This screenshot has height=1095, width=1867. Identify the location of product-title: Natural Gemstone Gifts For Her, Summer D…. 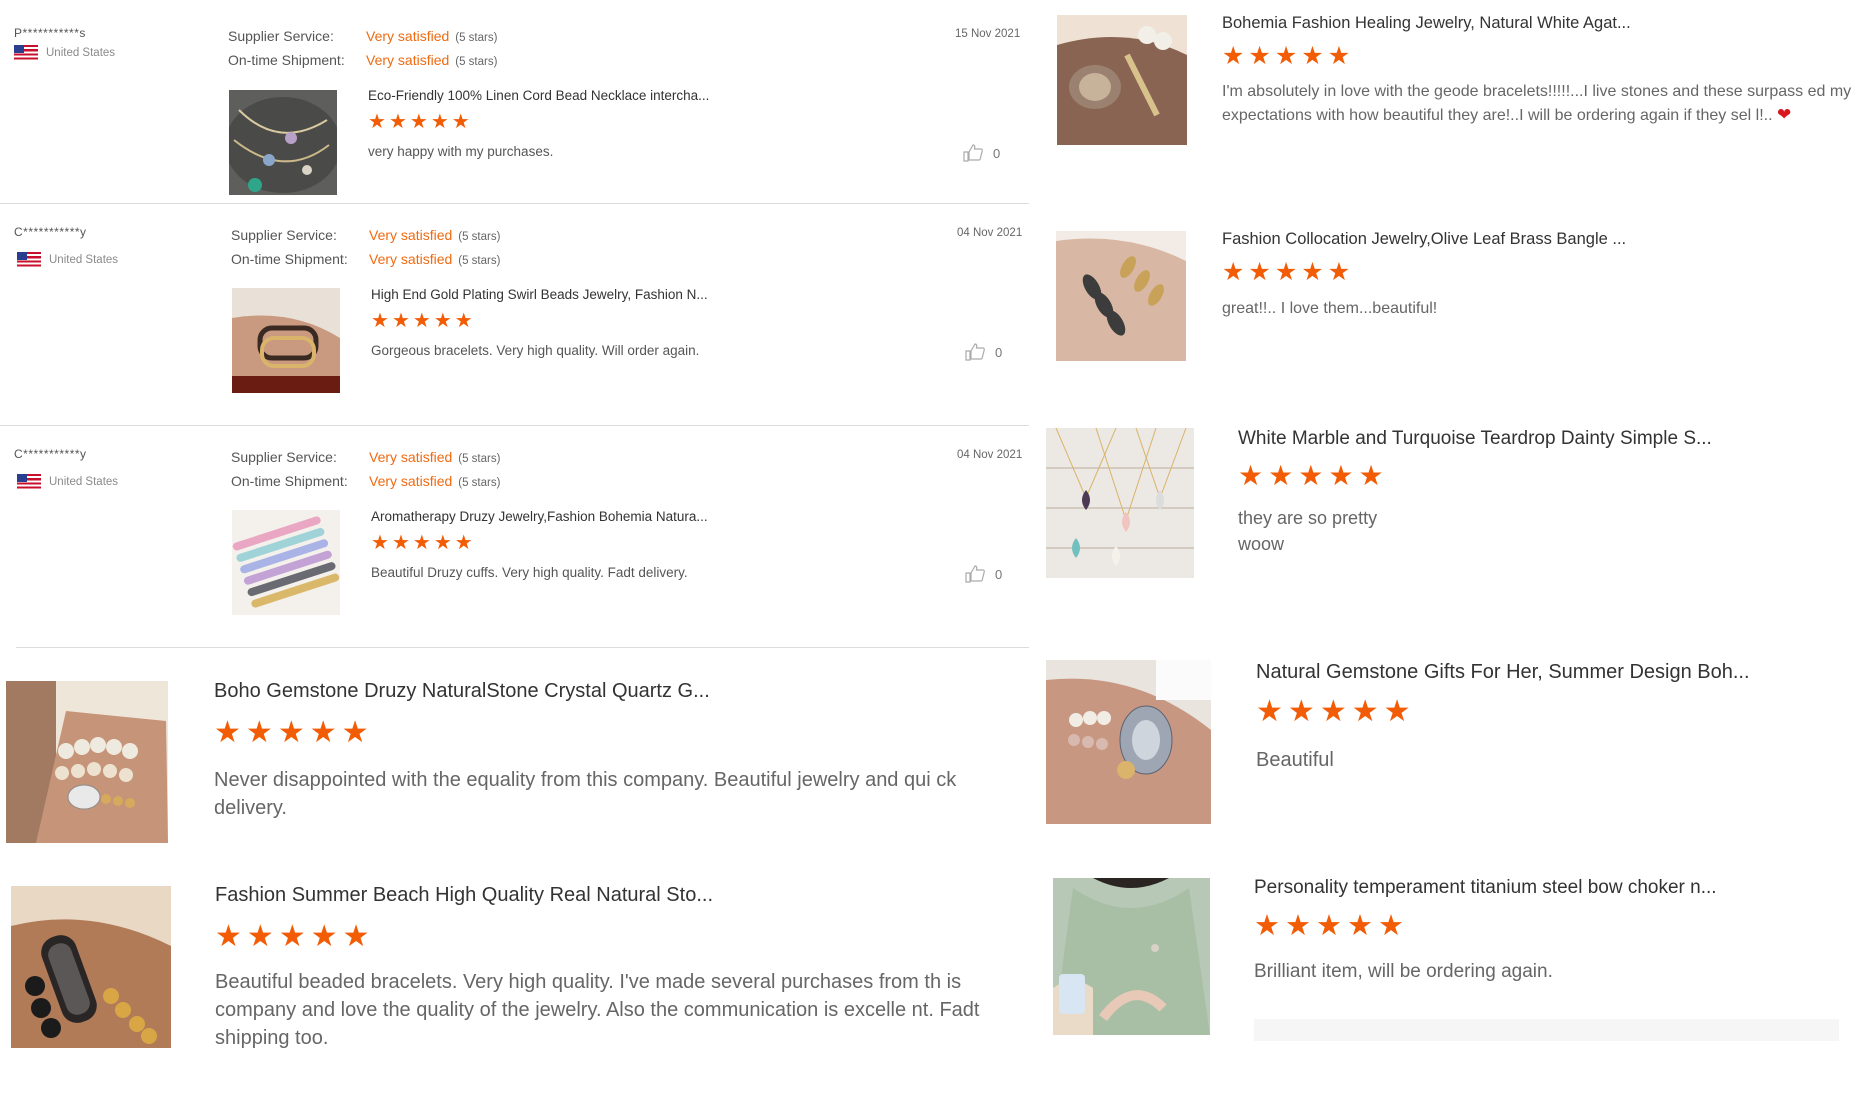
(1503, 672).